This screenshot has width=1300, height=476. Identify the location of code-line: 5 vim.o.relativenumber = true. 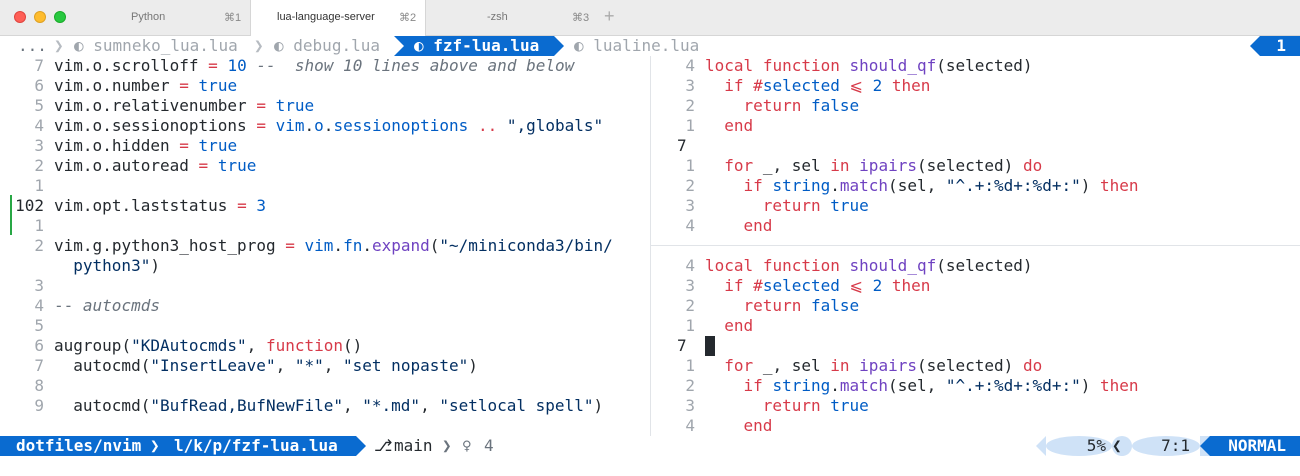
(157, 106).